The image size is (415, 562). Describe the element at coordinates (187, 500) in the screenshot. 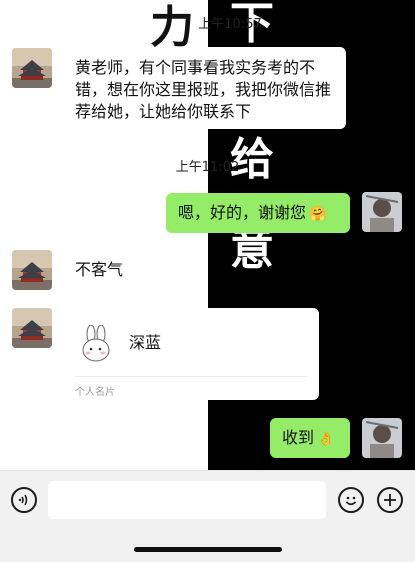

I see `message-input` at that location.